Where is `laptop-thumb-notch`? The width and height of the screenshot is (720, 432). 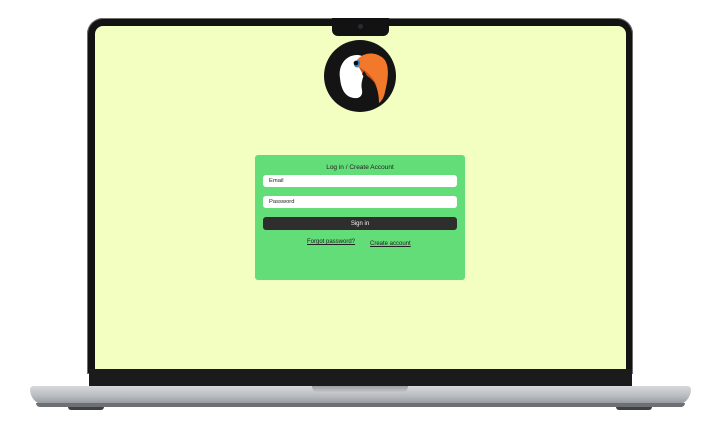 laptop-thumb-notch is located at coordinates (360, 389).